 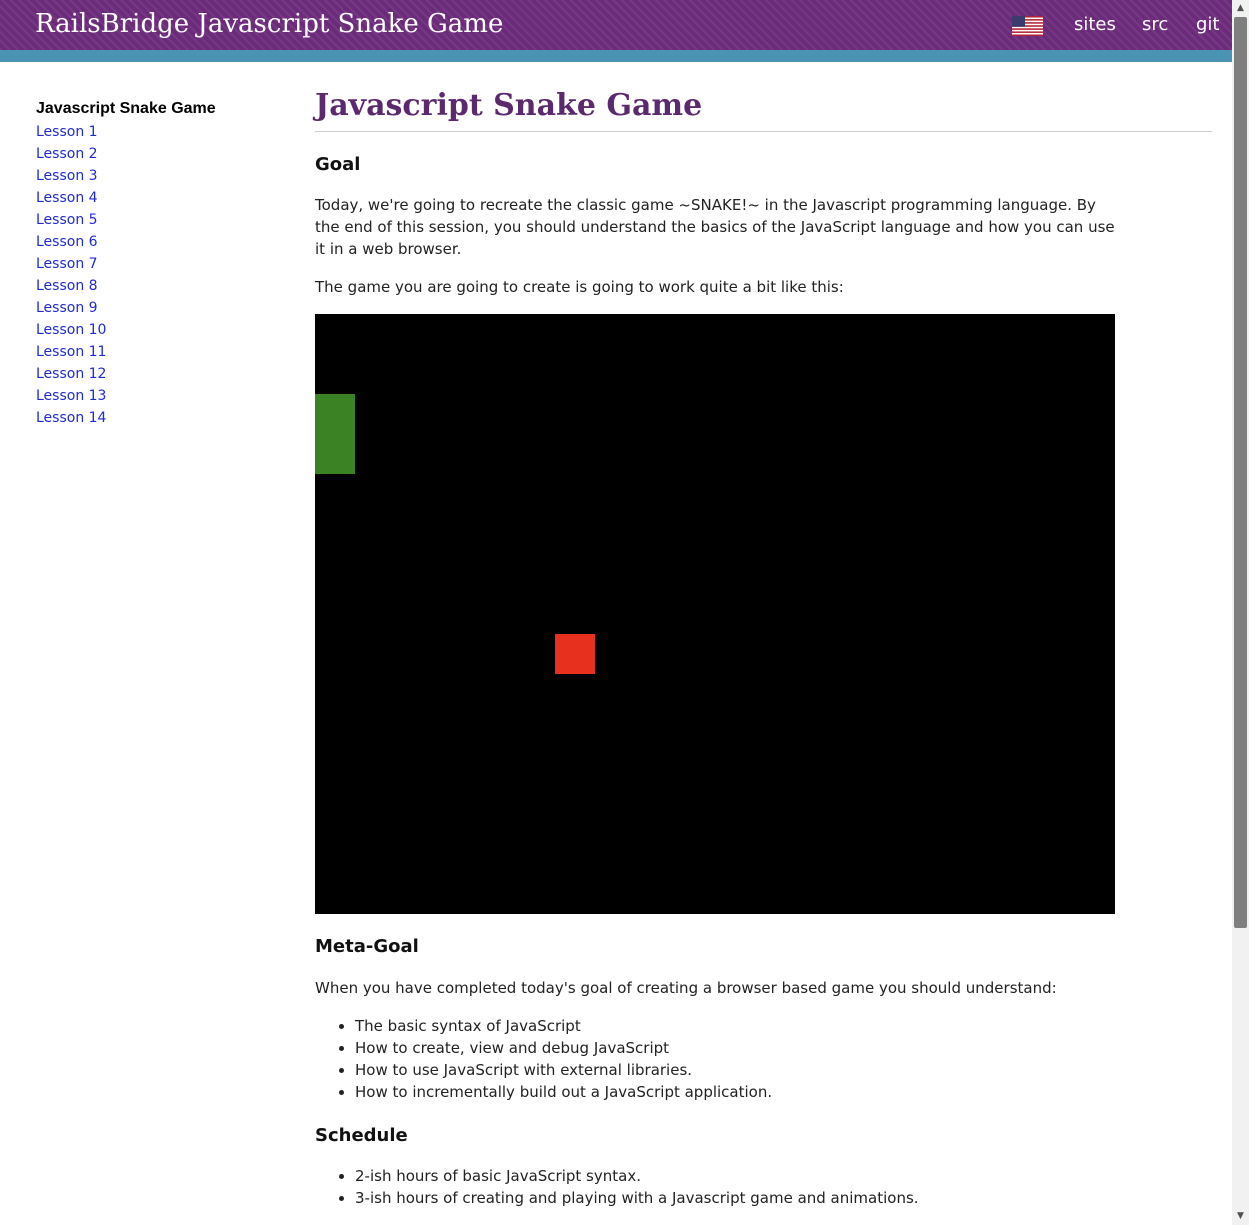 I want to click on lesson-link-4: Lesson 4, so click(x=67, y=198).